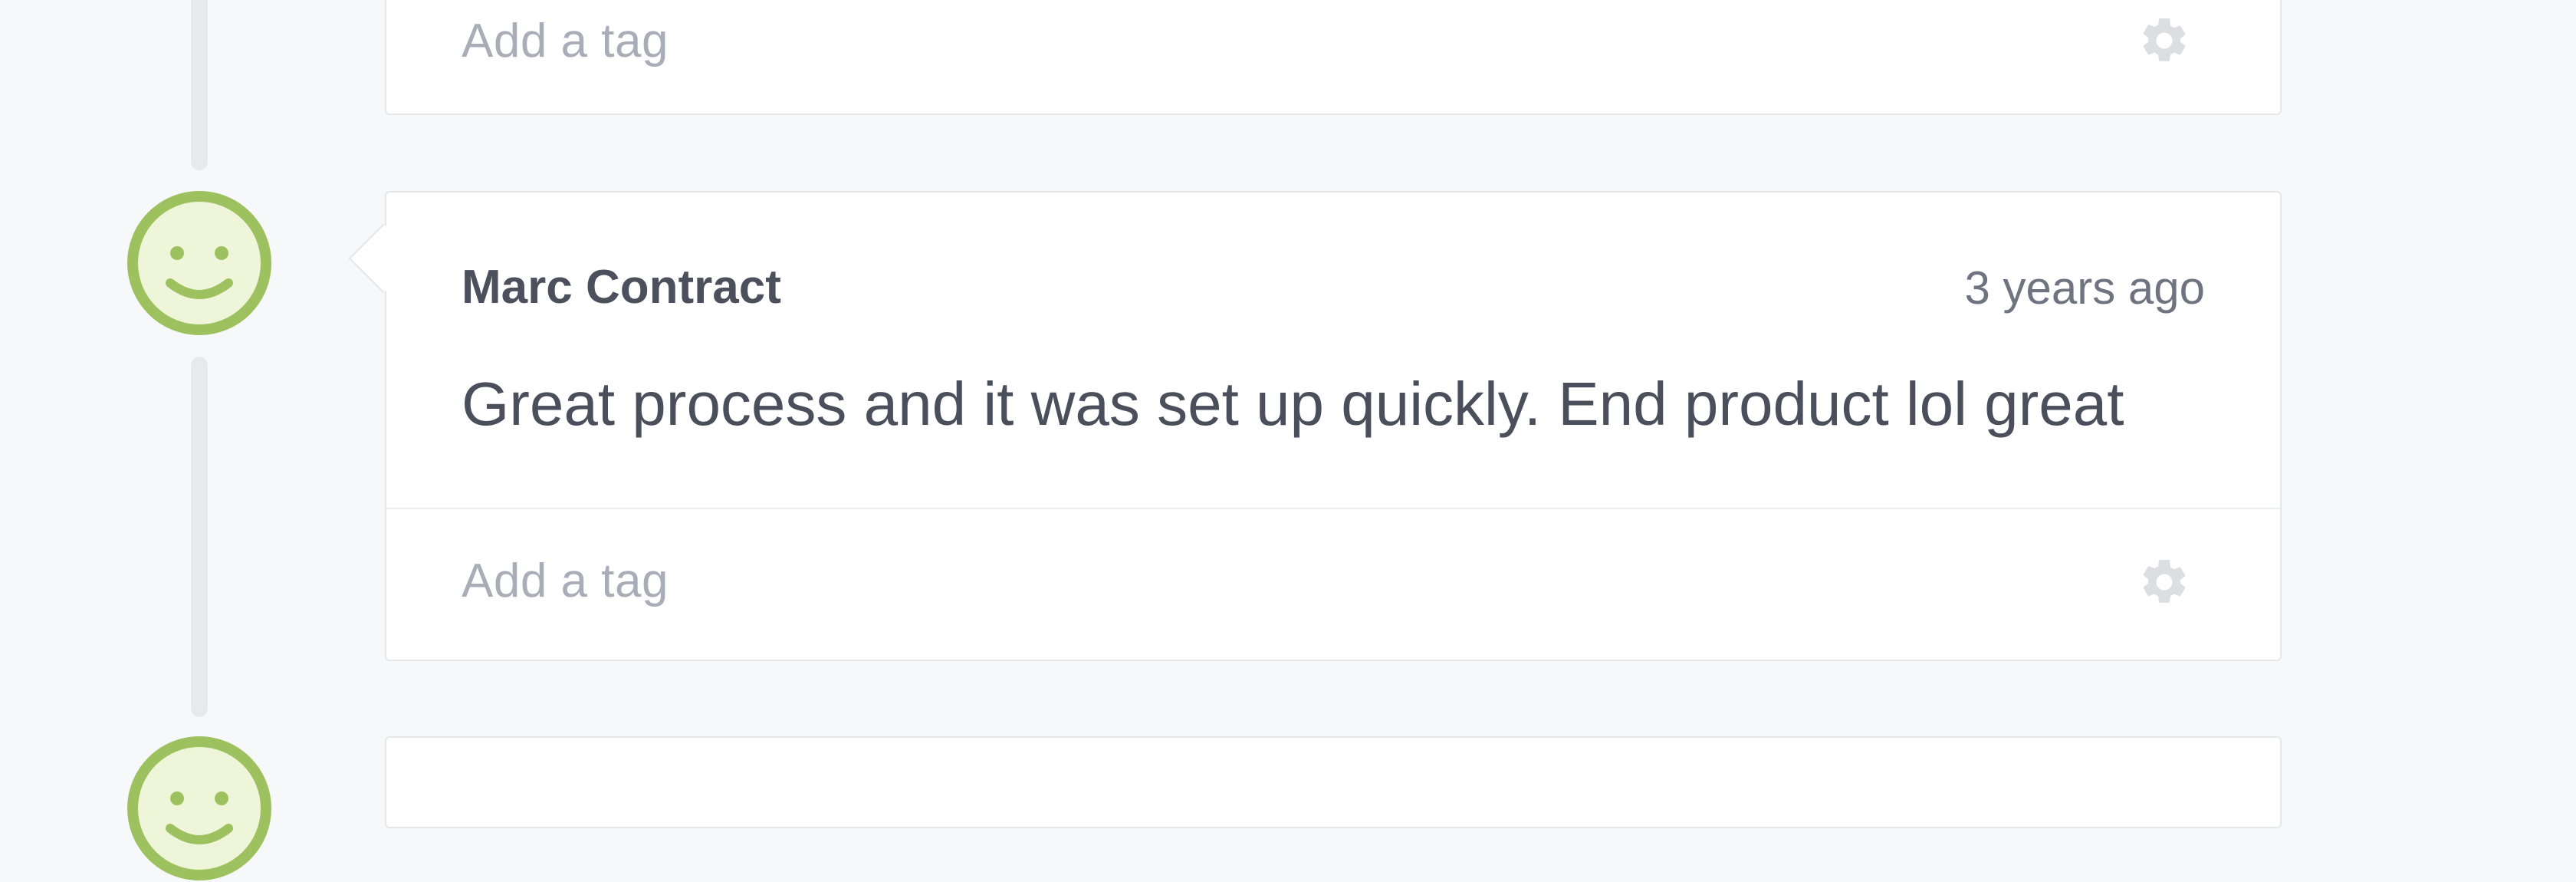 Image resolution: width=2576 pixels, height=882 pixels. What do you see at coordinates (622, 287) in the screenshot?
I see `author-name: Marc Contract` at bounding box center [622, 287].